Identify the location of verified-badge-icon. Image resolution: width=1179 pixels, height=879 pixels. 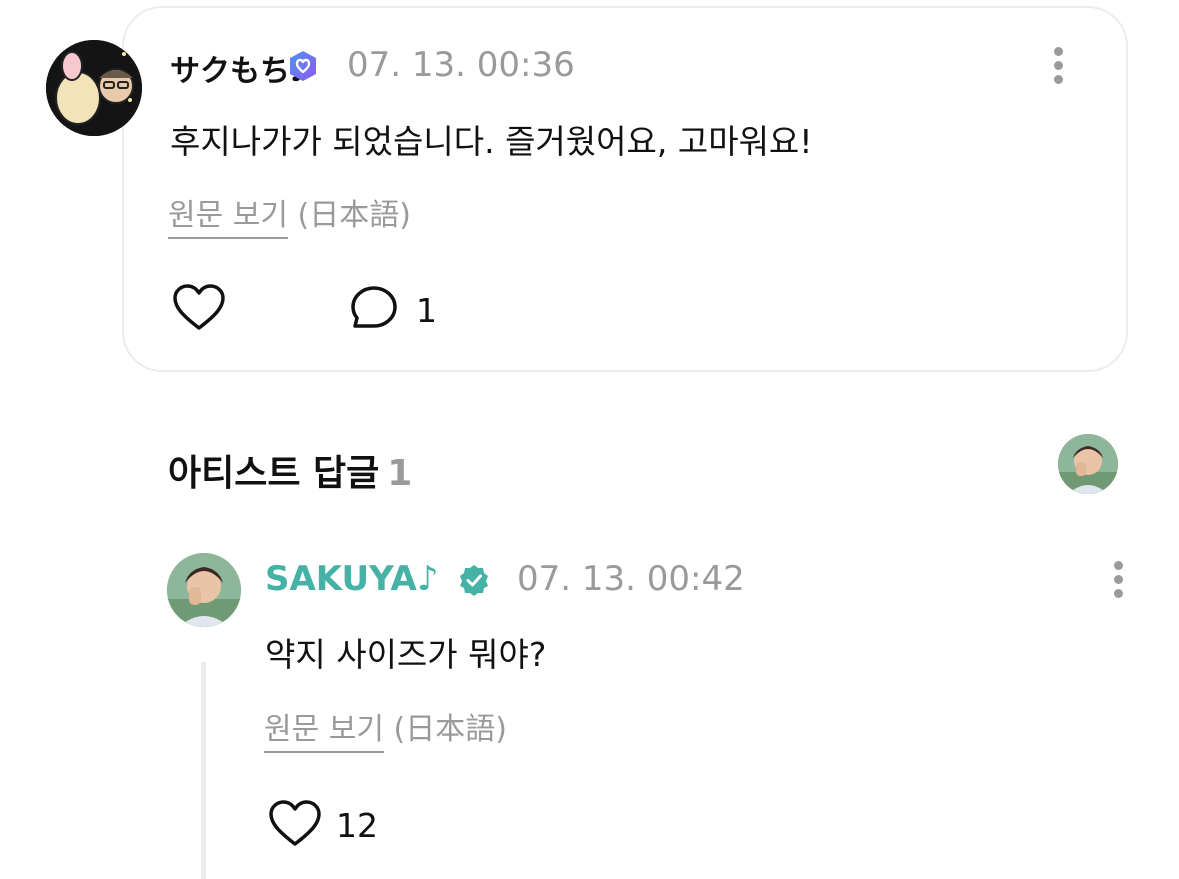
(303, 68).